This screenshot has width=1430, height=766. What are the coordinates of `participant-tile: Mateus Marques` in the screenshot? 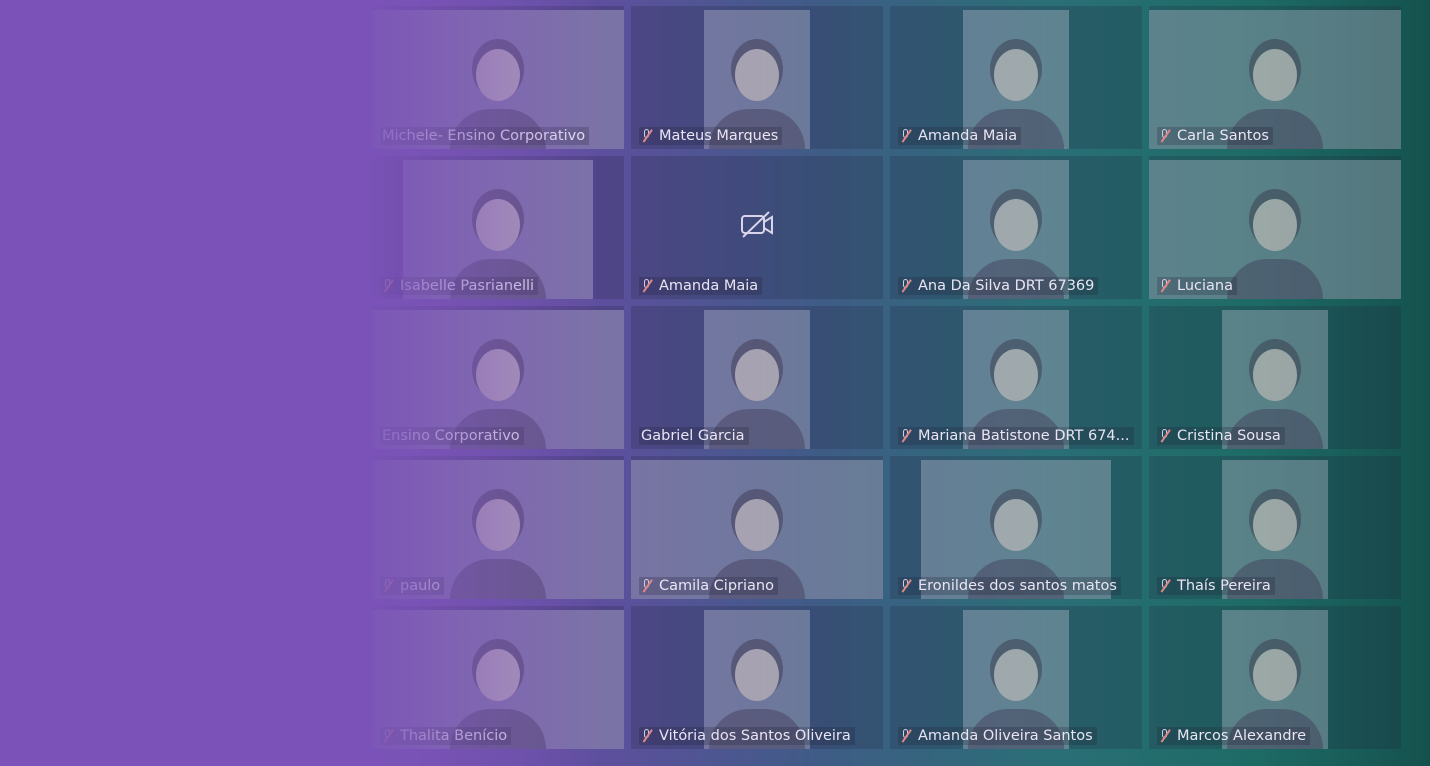 It's located at (757, 77).